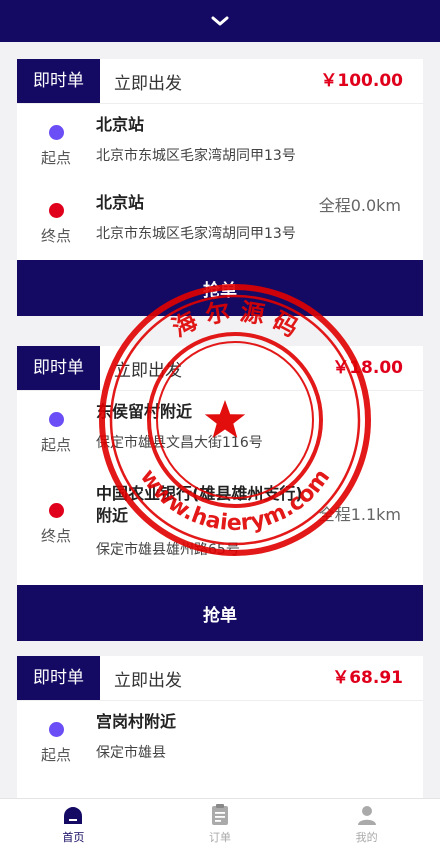 The image size is (440, 849). What do you see at coordinates (220, 814) in the screenshot?
I see `clipboard-icon` at bounding box center [220, 814].